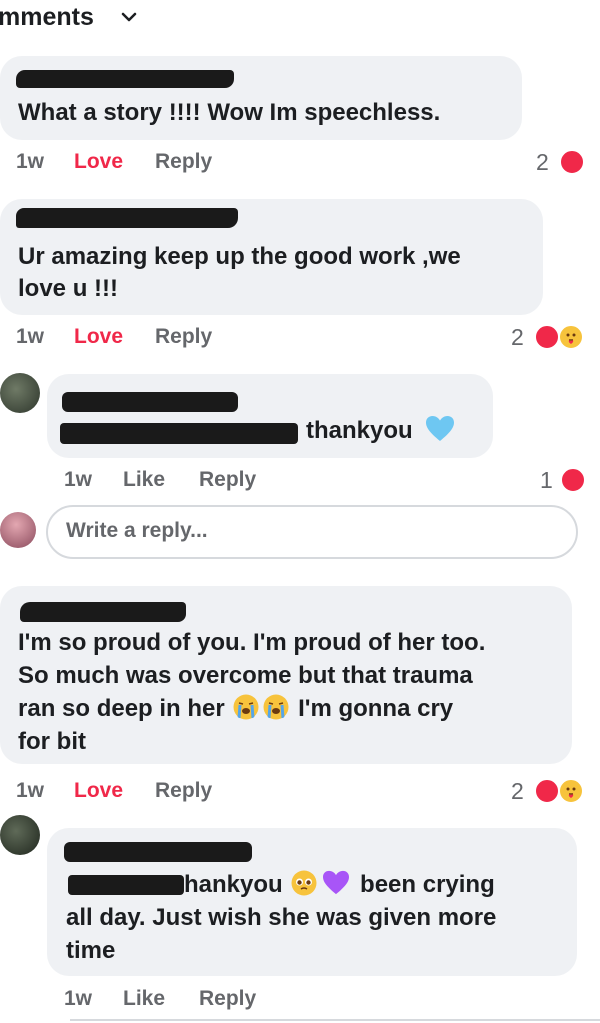  I want to click on comment-text: Ur amazing keep up the good work ,we, so click(239, 256).